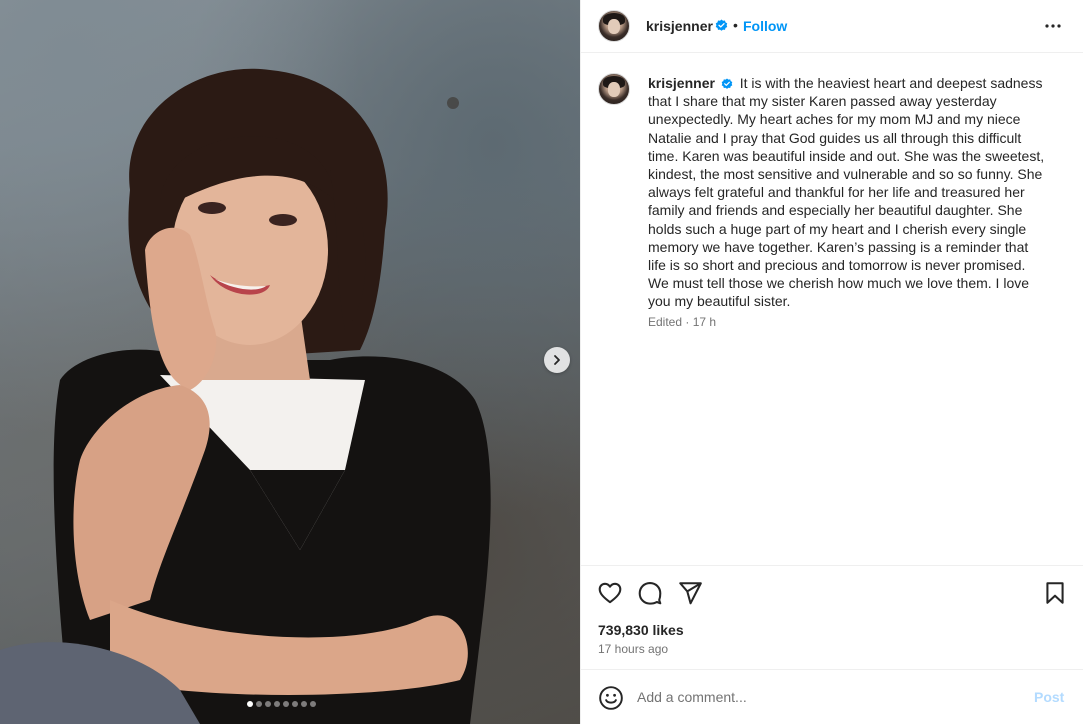 The height and width of the screenshot is (724, 1083). Describe the element at coordinates (765, 26) in the screenshot. I see `follow-button: Follow` at that location.